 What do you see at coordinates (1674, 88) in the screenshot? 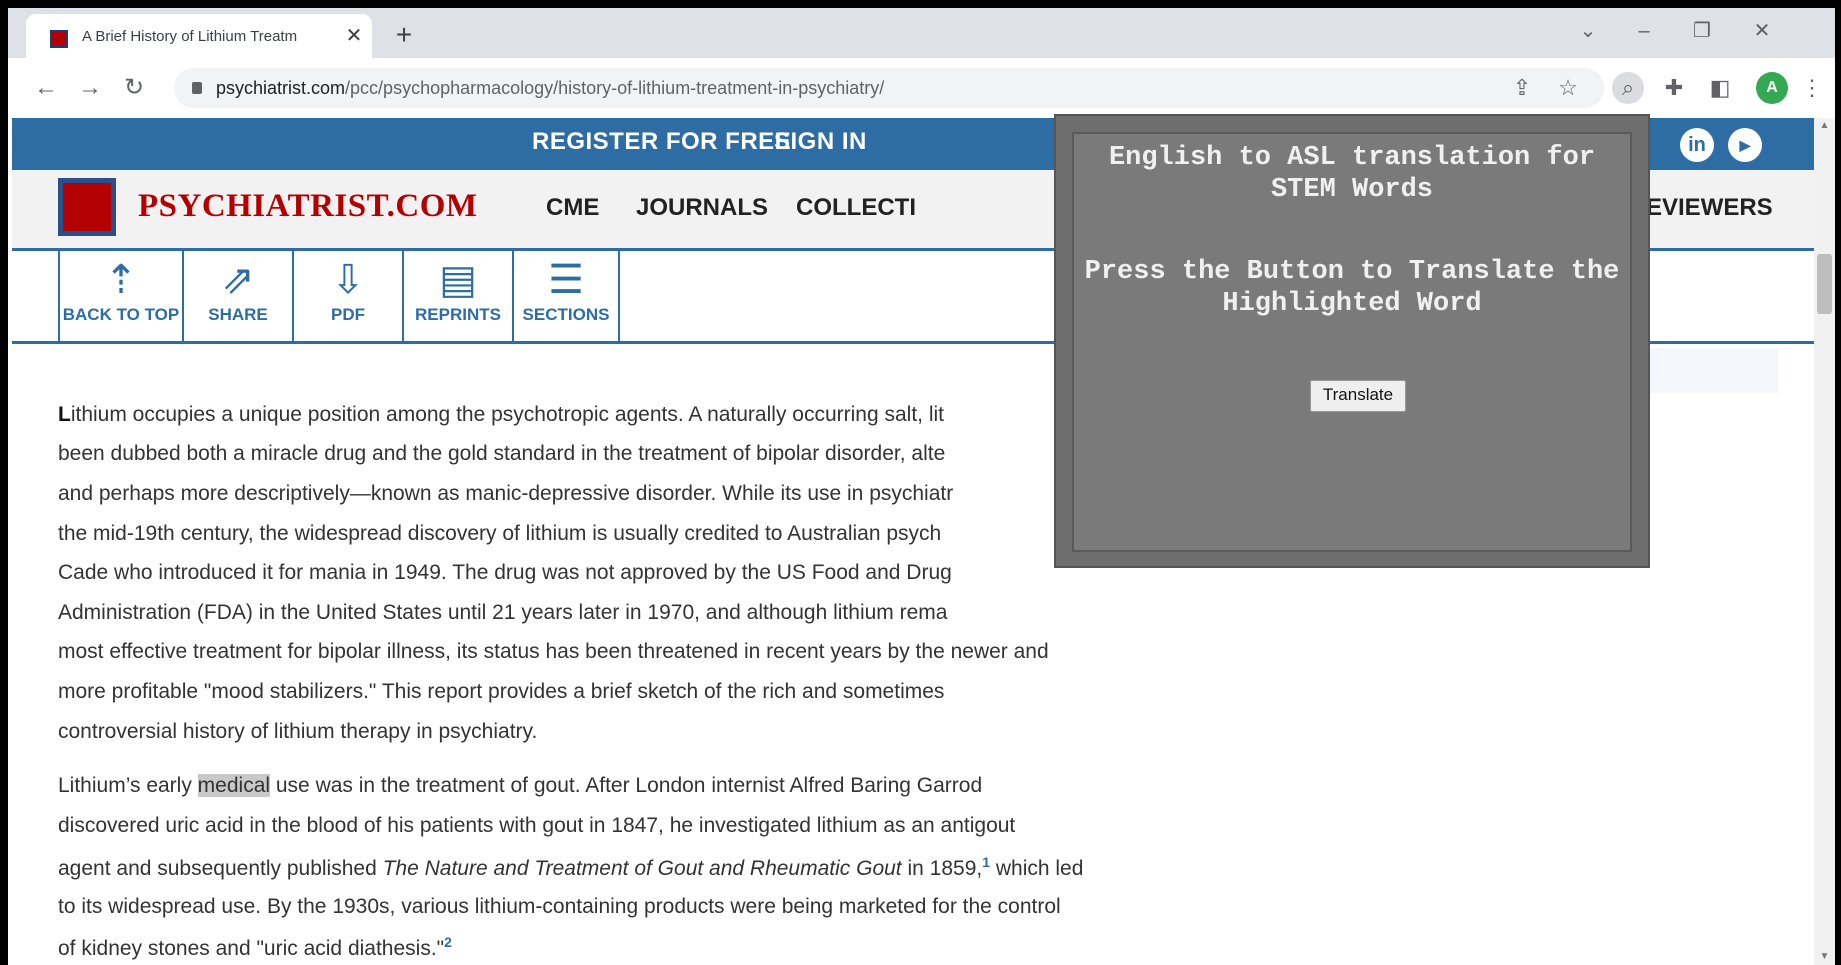
I see `extensions-puzzle-icon: ✚` at bounding box center [1674, 88].